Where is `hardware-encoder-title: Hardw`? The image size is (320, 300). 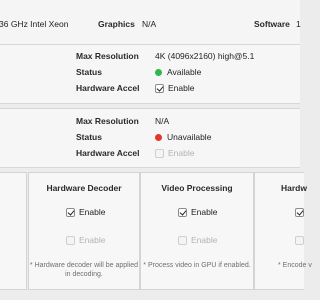 hardware-encoder-title: Hardw is located at coordinates (294, 188).